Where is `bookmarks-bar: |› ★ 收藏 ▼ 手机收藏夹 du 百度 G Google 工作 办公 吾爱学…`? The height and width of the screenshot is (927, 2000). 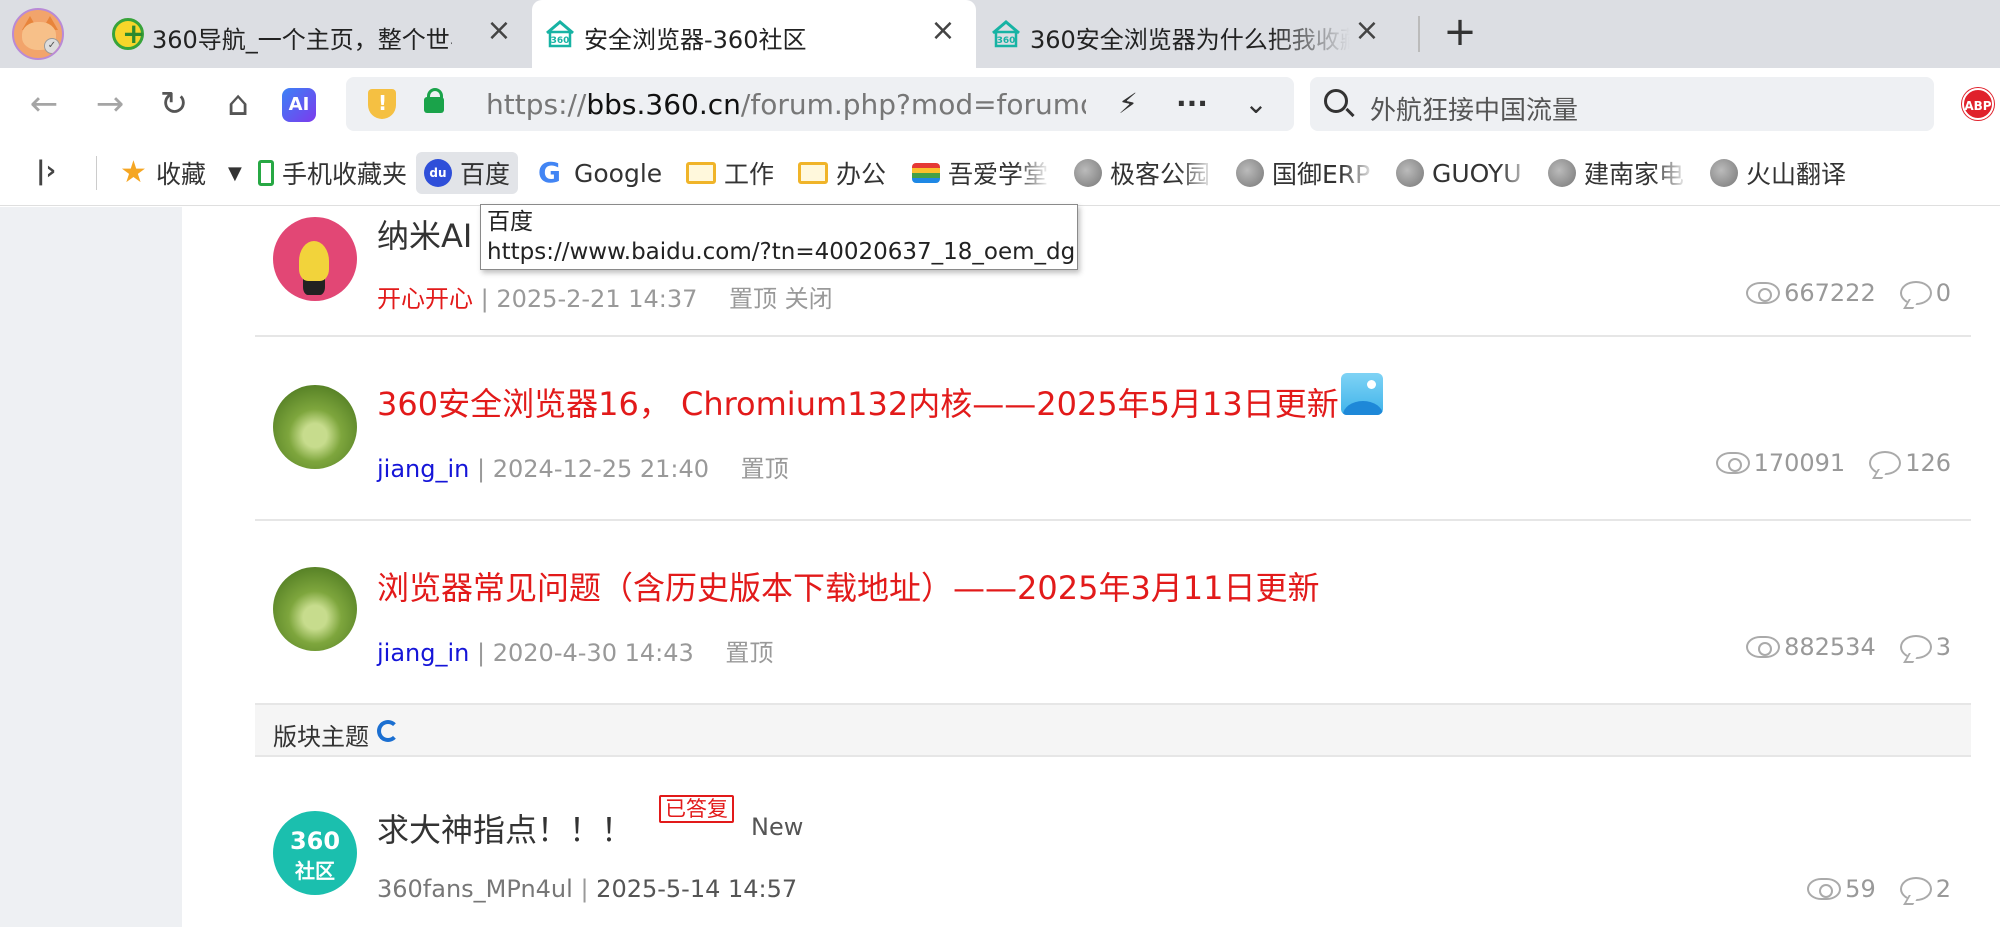 bookmarks-bar: |› ★ 收藏 ▼ 手机收藏夹 du 百度 G Google 工作 办公 吾爱学… is located at coordinates (1000, 173).